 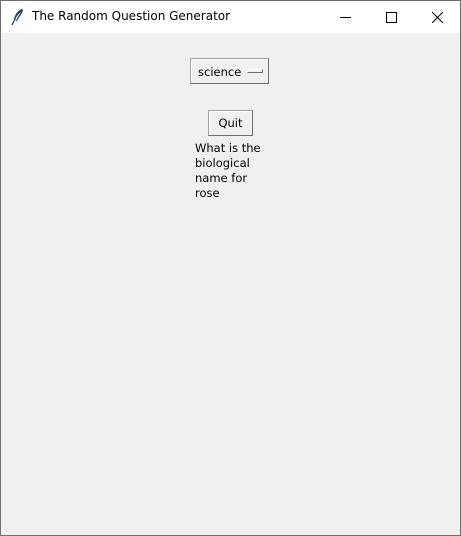 I want to click on question-text: What is the biological name for rose, so click(x=228, y=170).